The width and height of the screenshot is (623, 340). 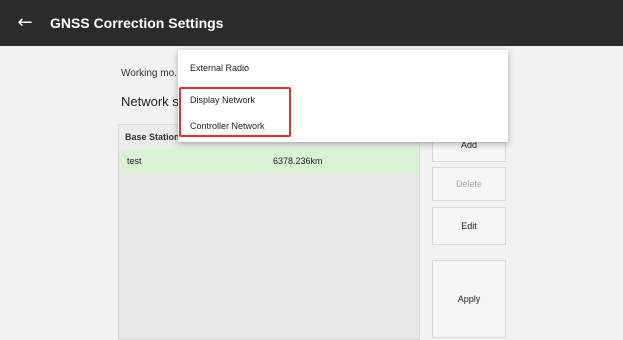 I want to click on annotation-highlight-box, so click(x=235, y=112).